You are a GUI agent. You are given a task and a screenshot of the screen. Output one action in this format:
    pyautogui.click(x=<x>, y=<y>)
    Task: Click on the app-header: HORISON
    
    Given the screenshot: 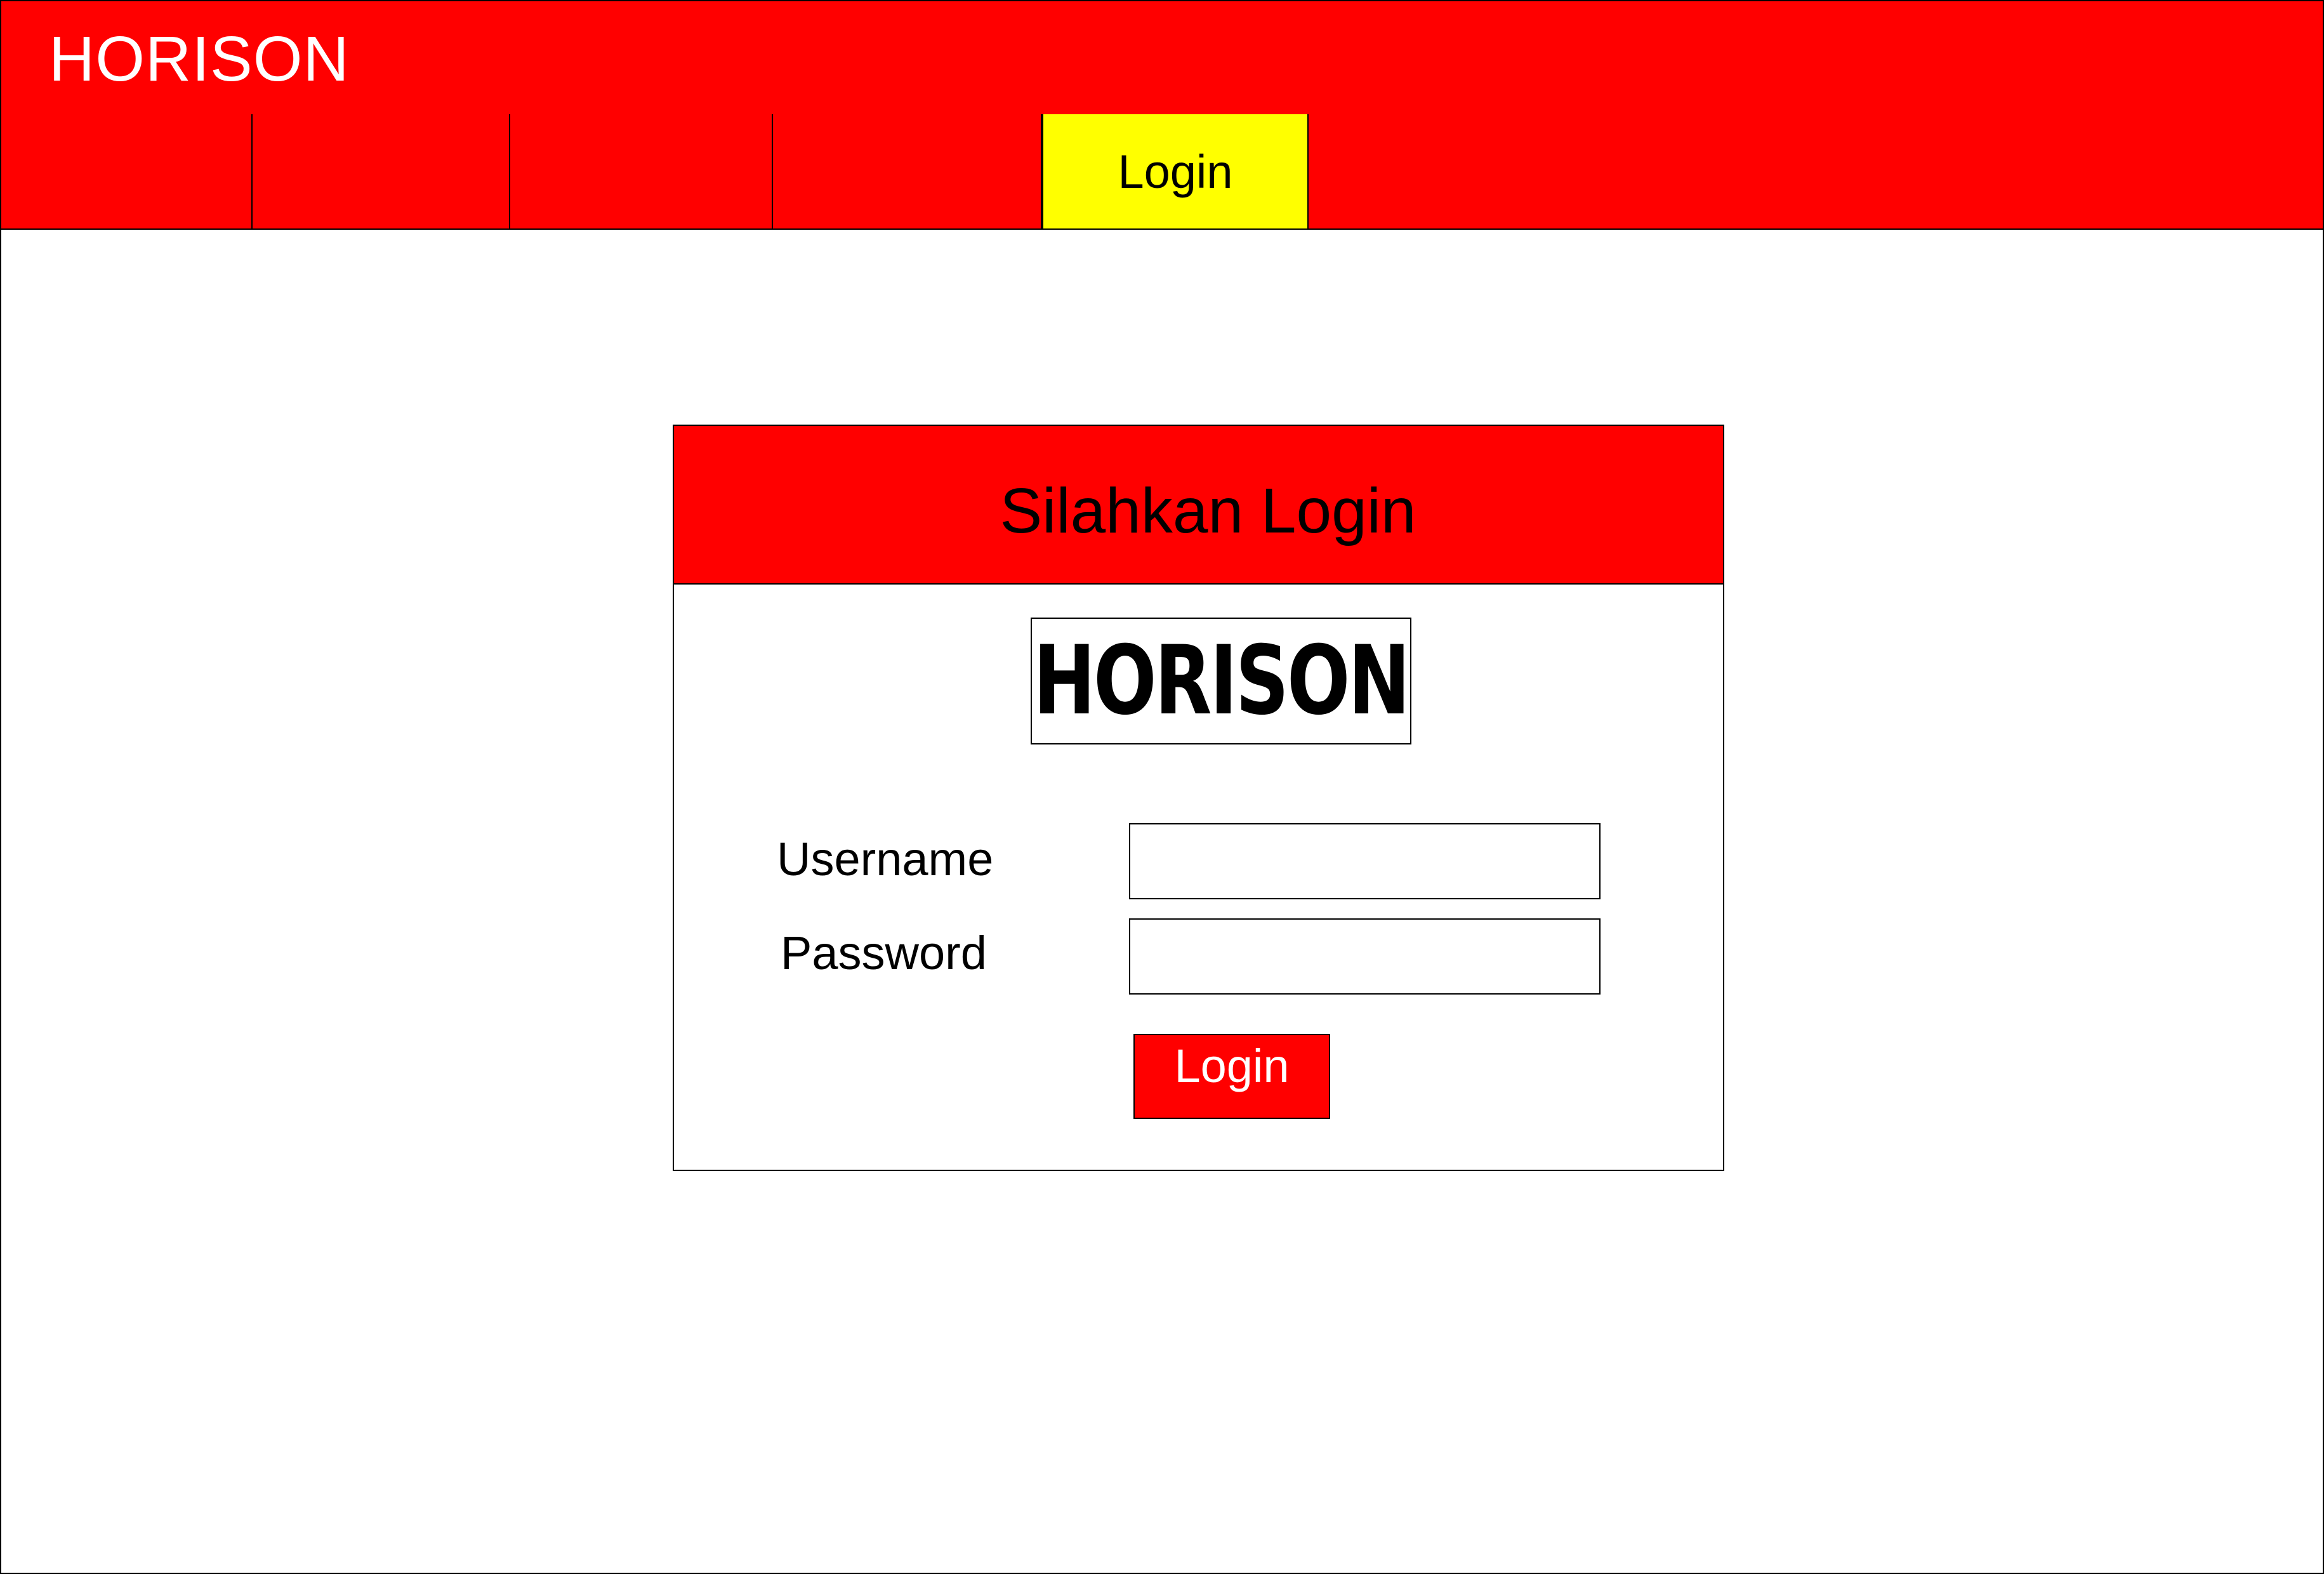 What is the action you would take?
    pyautogui.click(x=1162, y=58)
    